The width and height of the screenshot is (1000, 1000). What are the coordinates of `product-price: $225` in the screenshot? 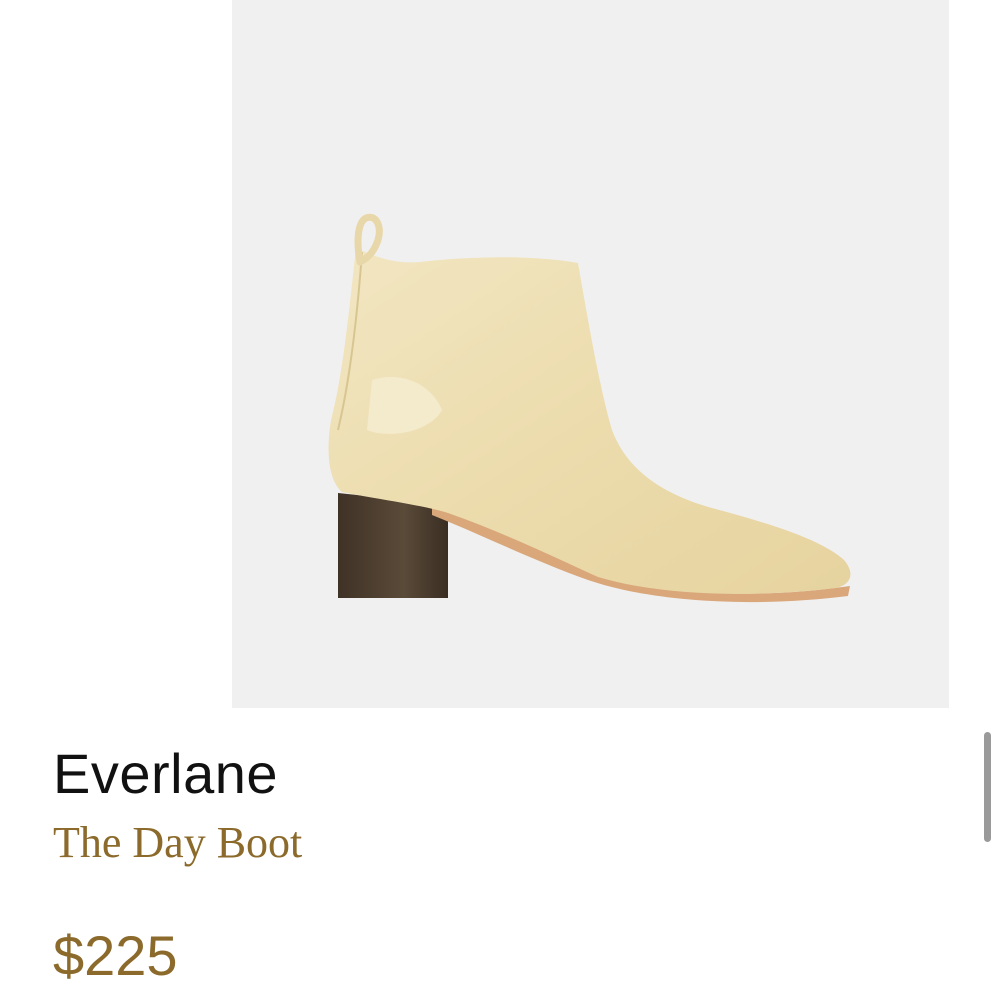 It's located at (115, 955).